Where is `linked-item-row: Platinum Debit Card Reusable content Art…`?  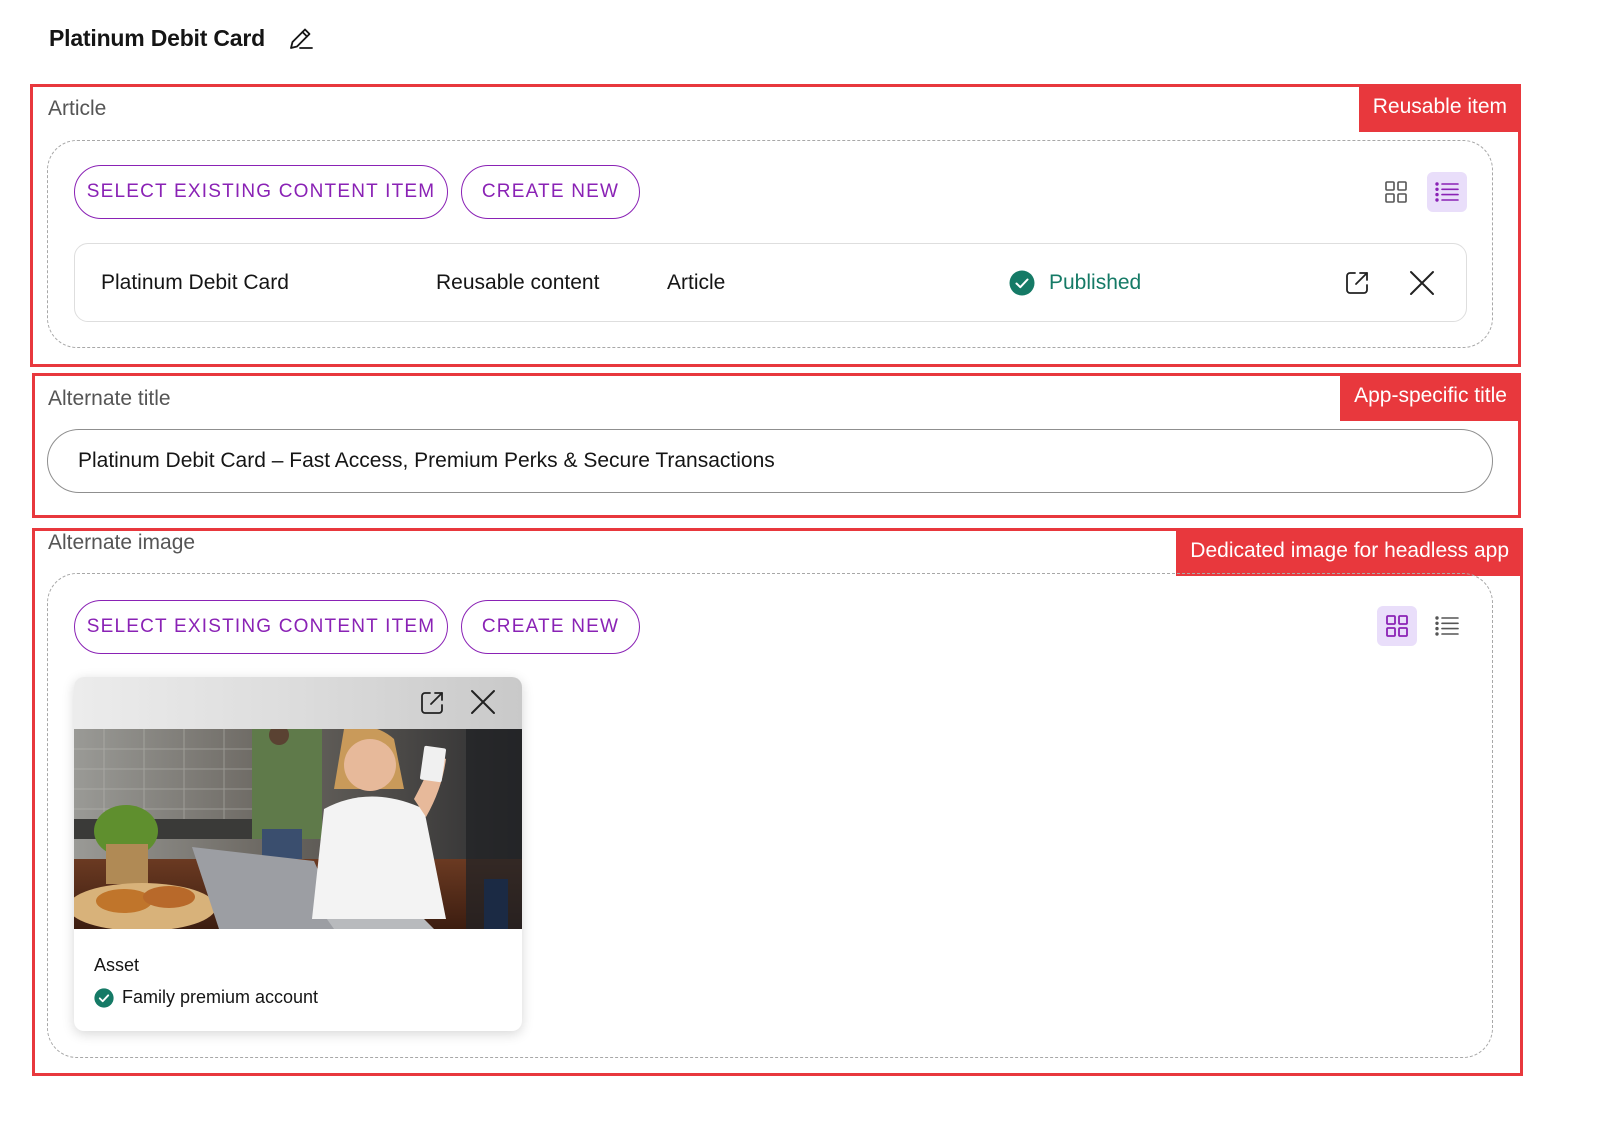 linked-item-row: Platinum Debit Card Reusable content Art… is located at coordinates (770, 282).